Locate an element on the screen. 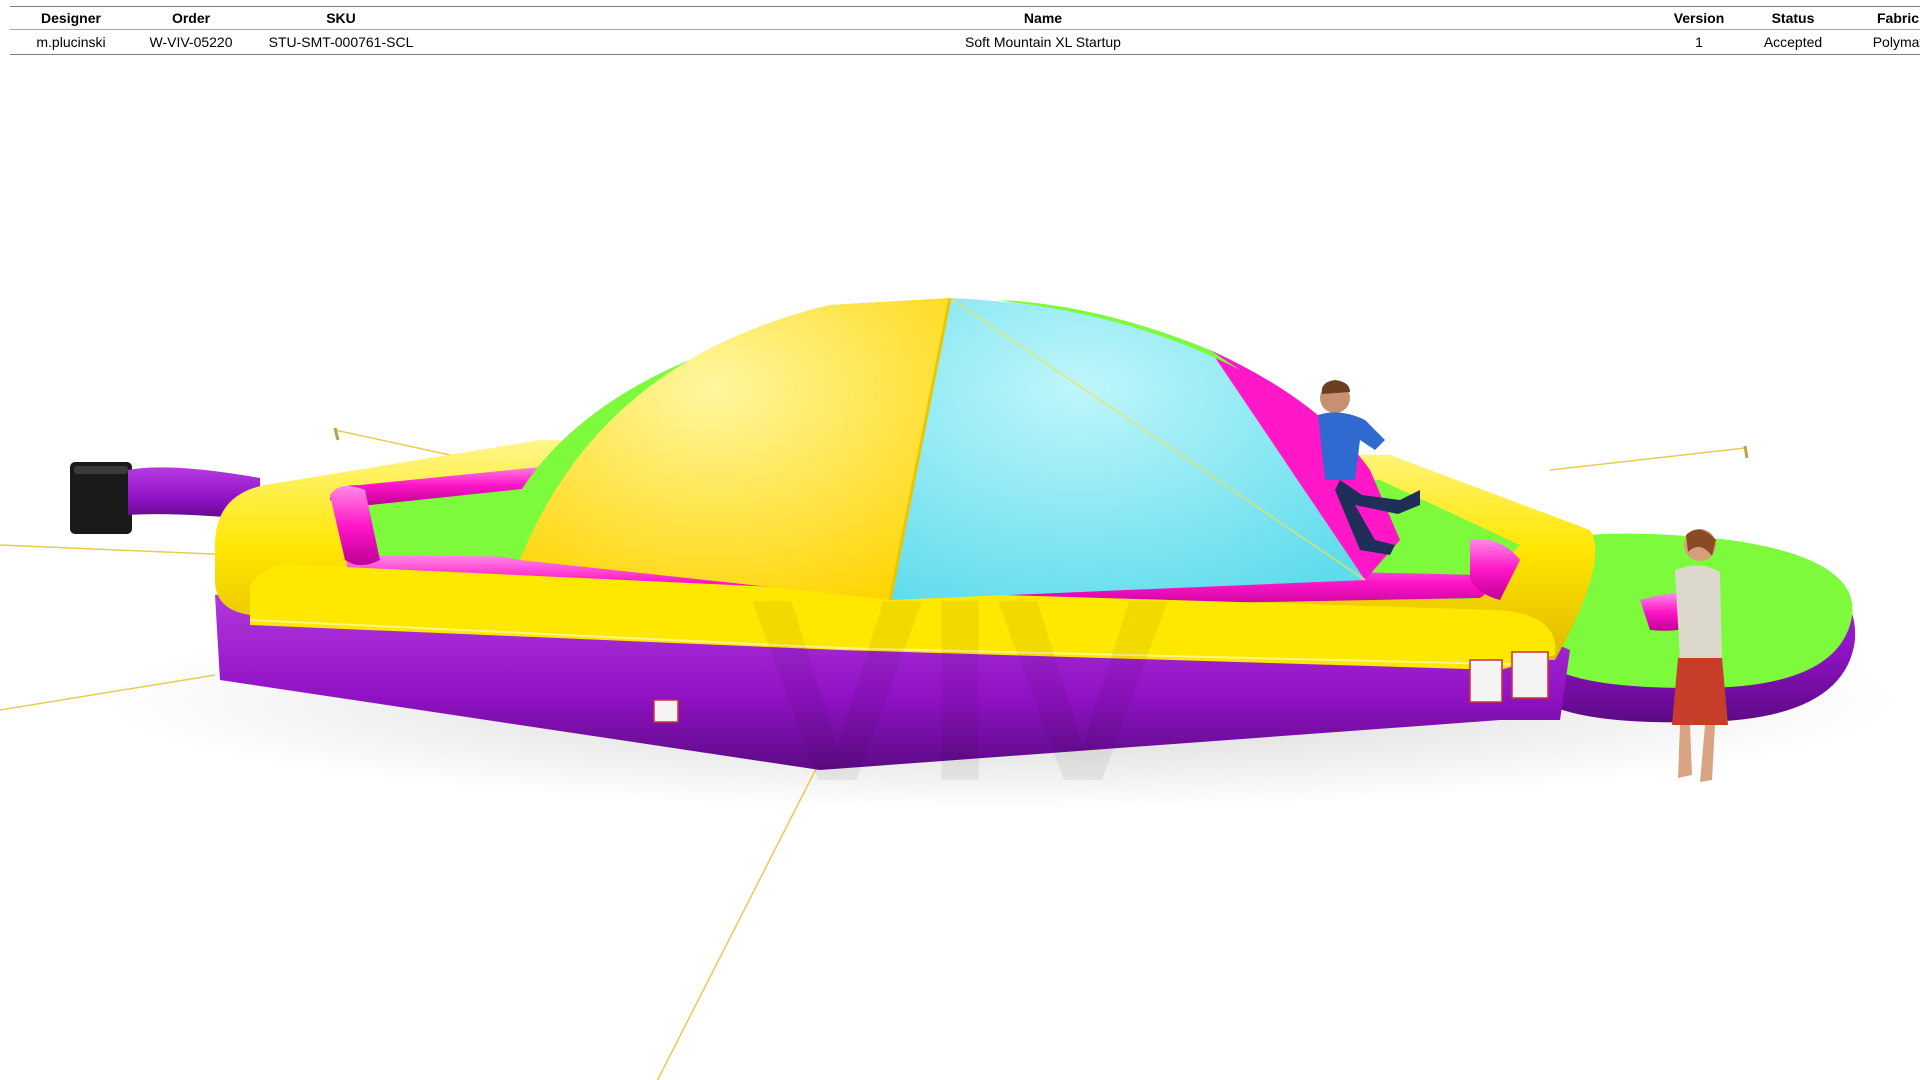  header-sku: SKU is located at coordinates (341, 18).